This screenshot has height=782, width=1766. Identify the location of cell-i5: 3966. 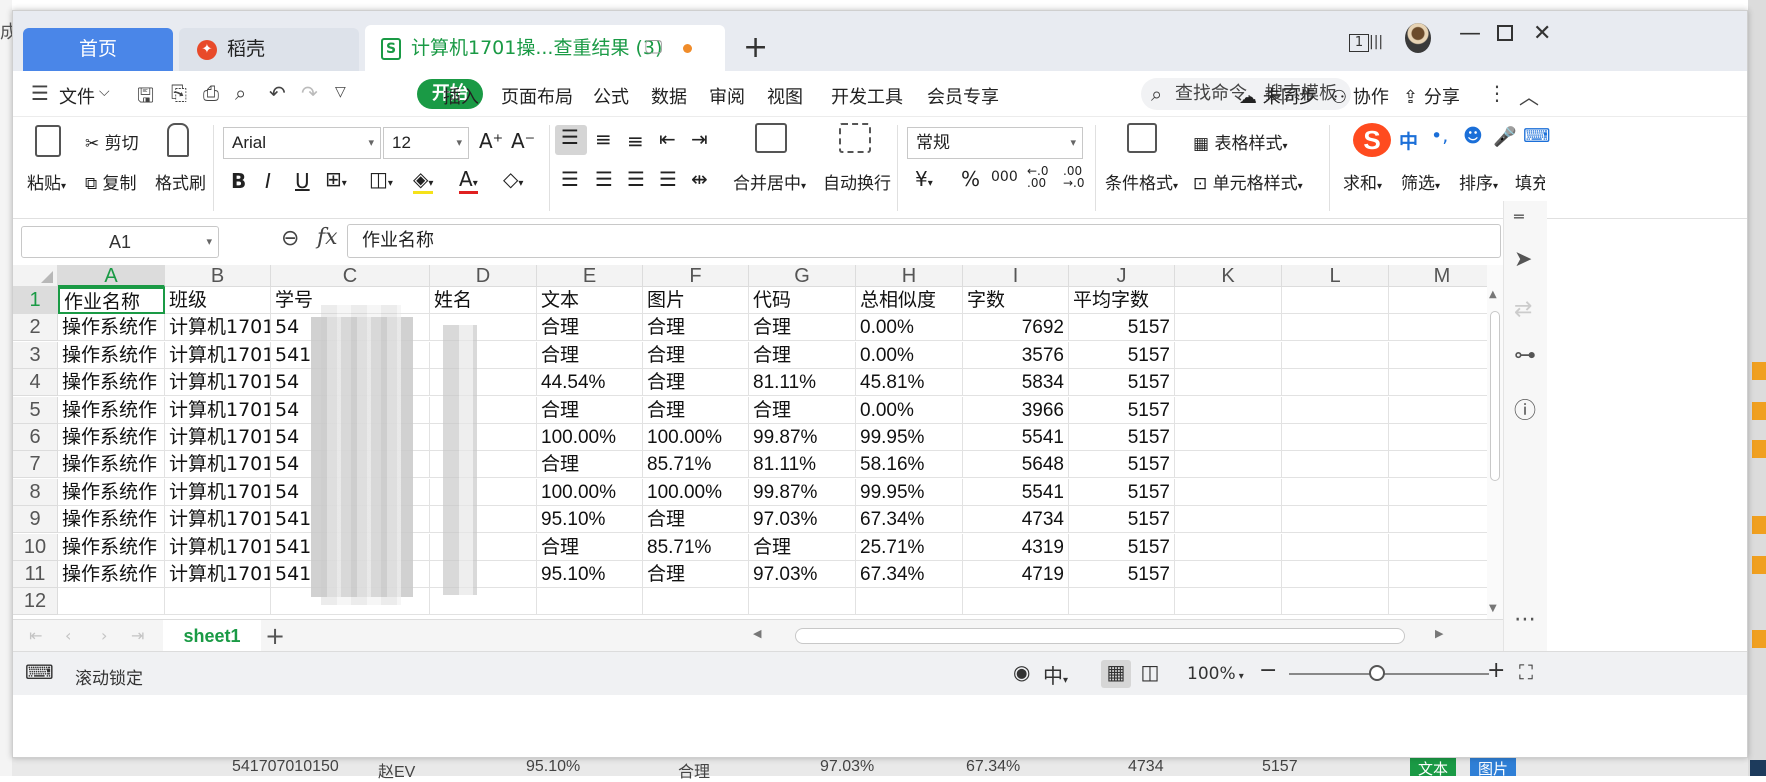
(1016, 410).